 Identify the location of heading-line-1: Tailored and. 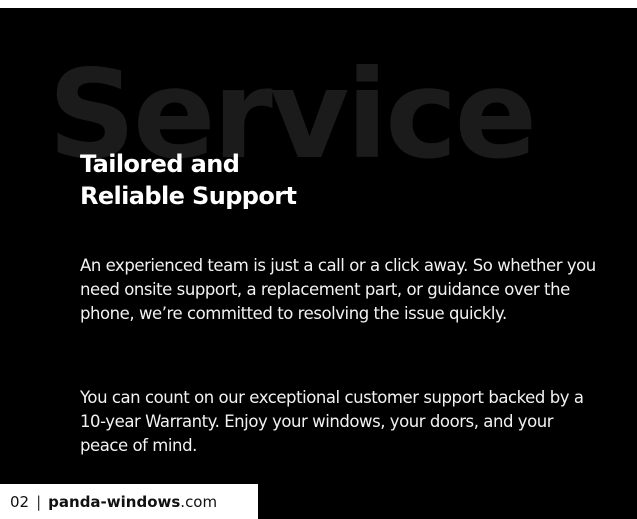
(160, 164).